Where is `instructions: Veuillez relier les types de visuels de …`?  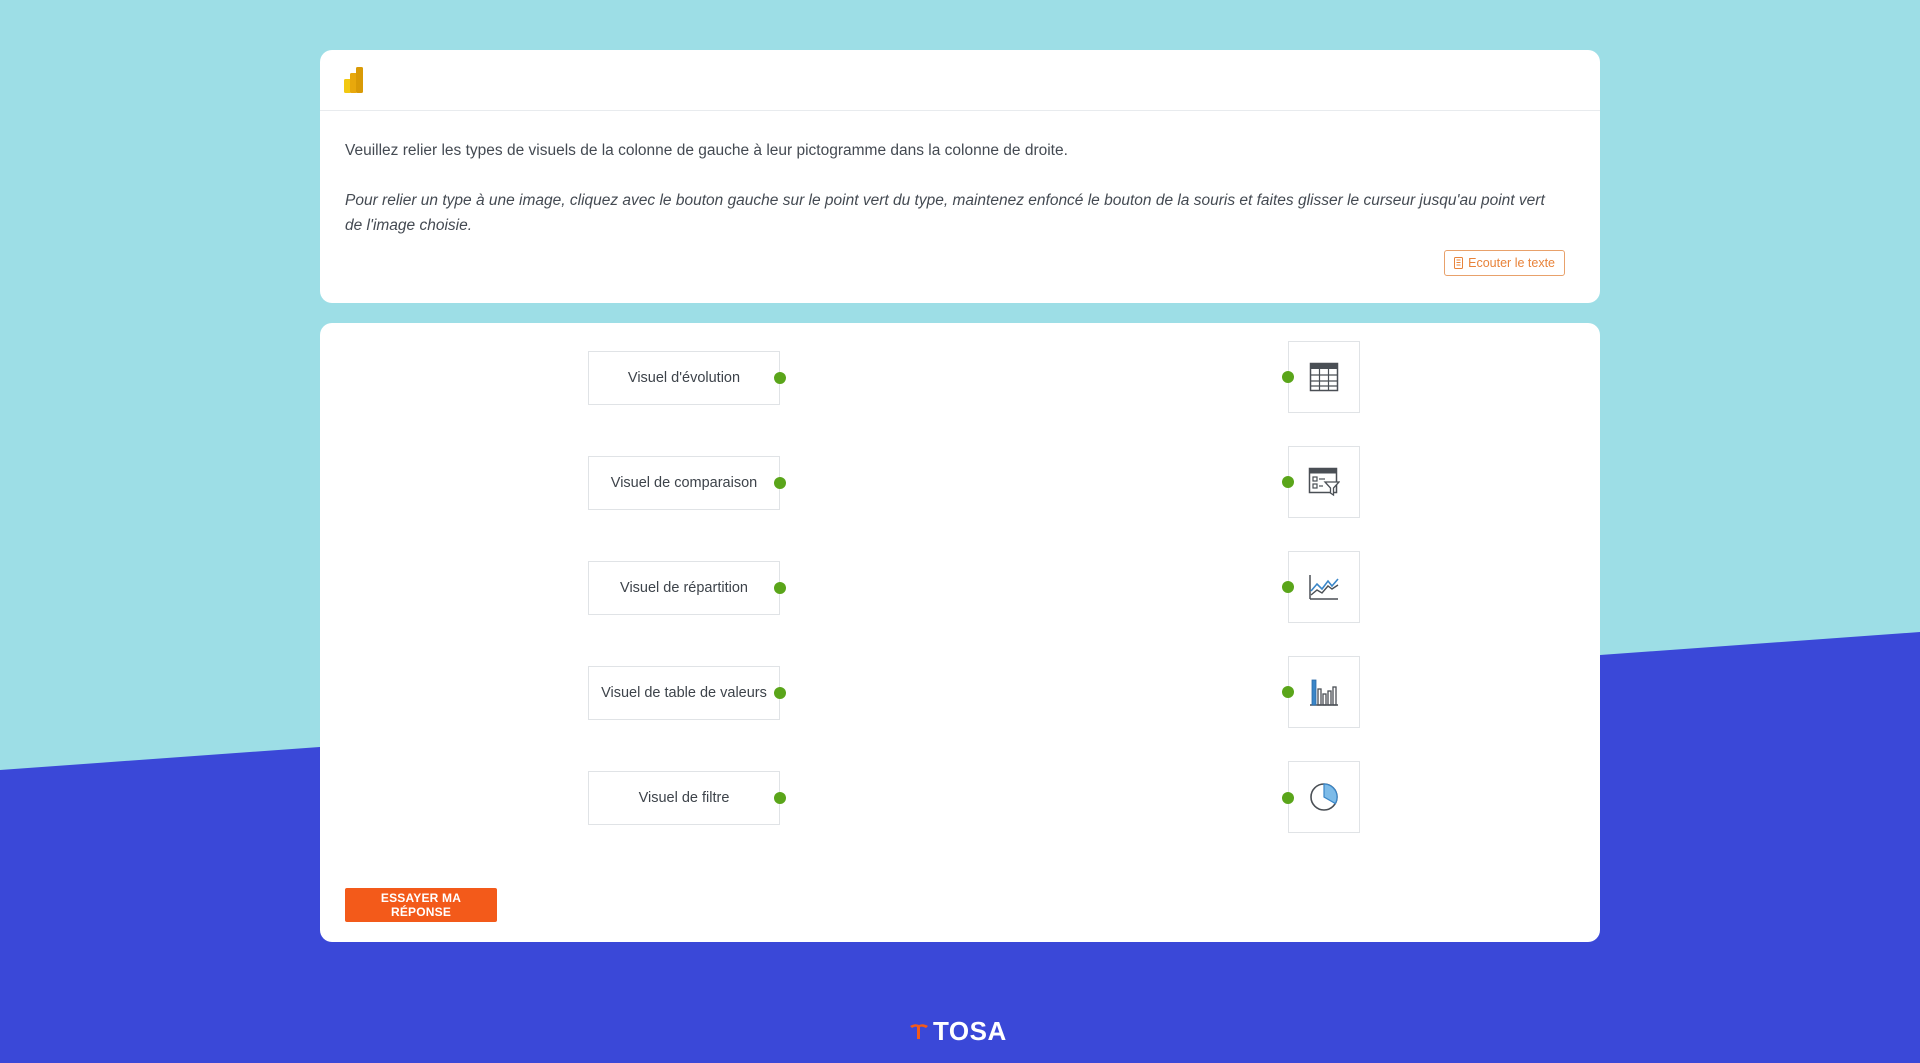 instructions: Veuillez relier les types de visuels de … is located at coordinates (946, 188).